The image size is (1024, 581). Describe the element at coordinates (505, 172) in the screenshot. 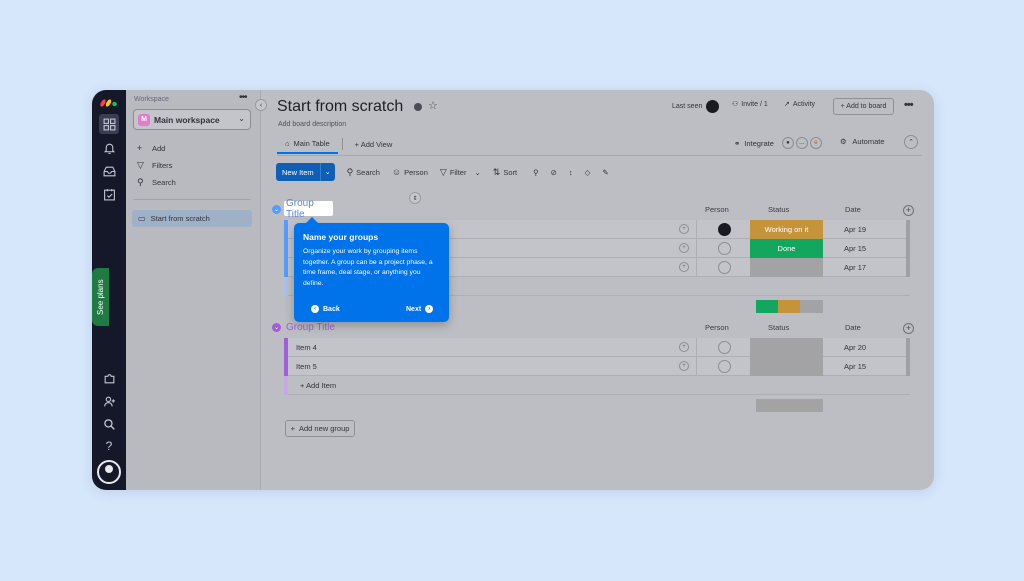

I see `sort-button: ⇅ Sort` at that location.